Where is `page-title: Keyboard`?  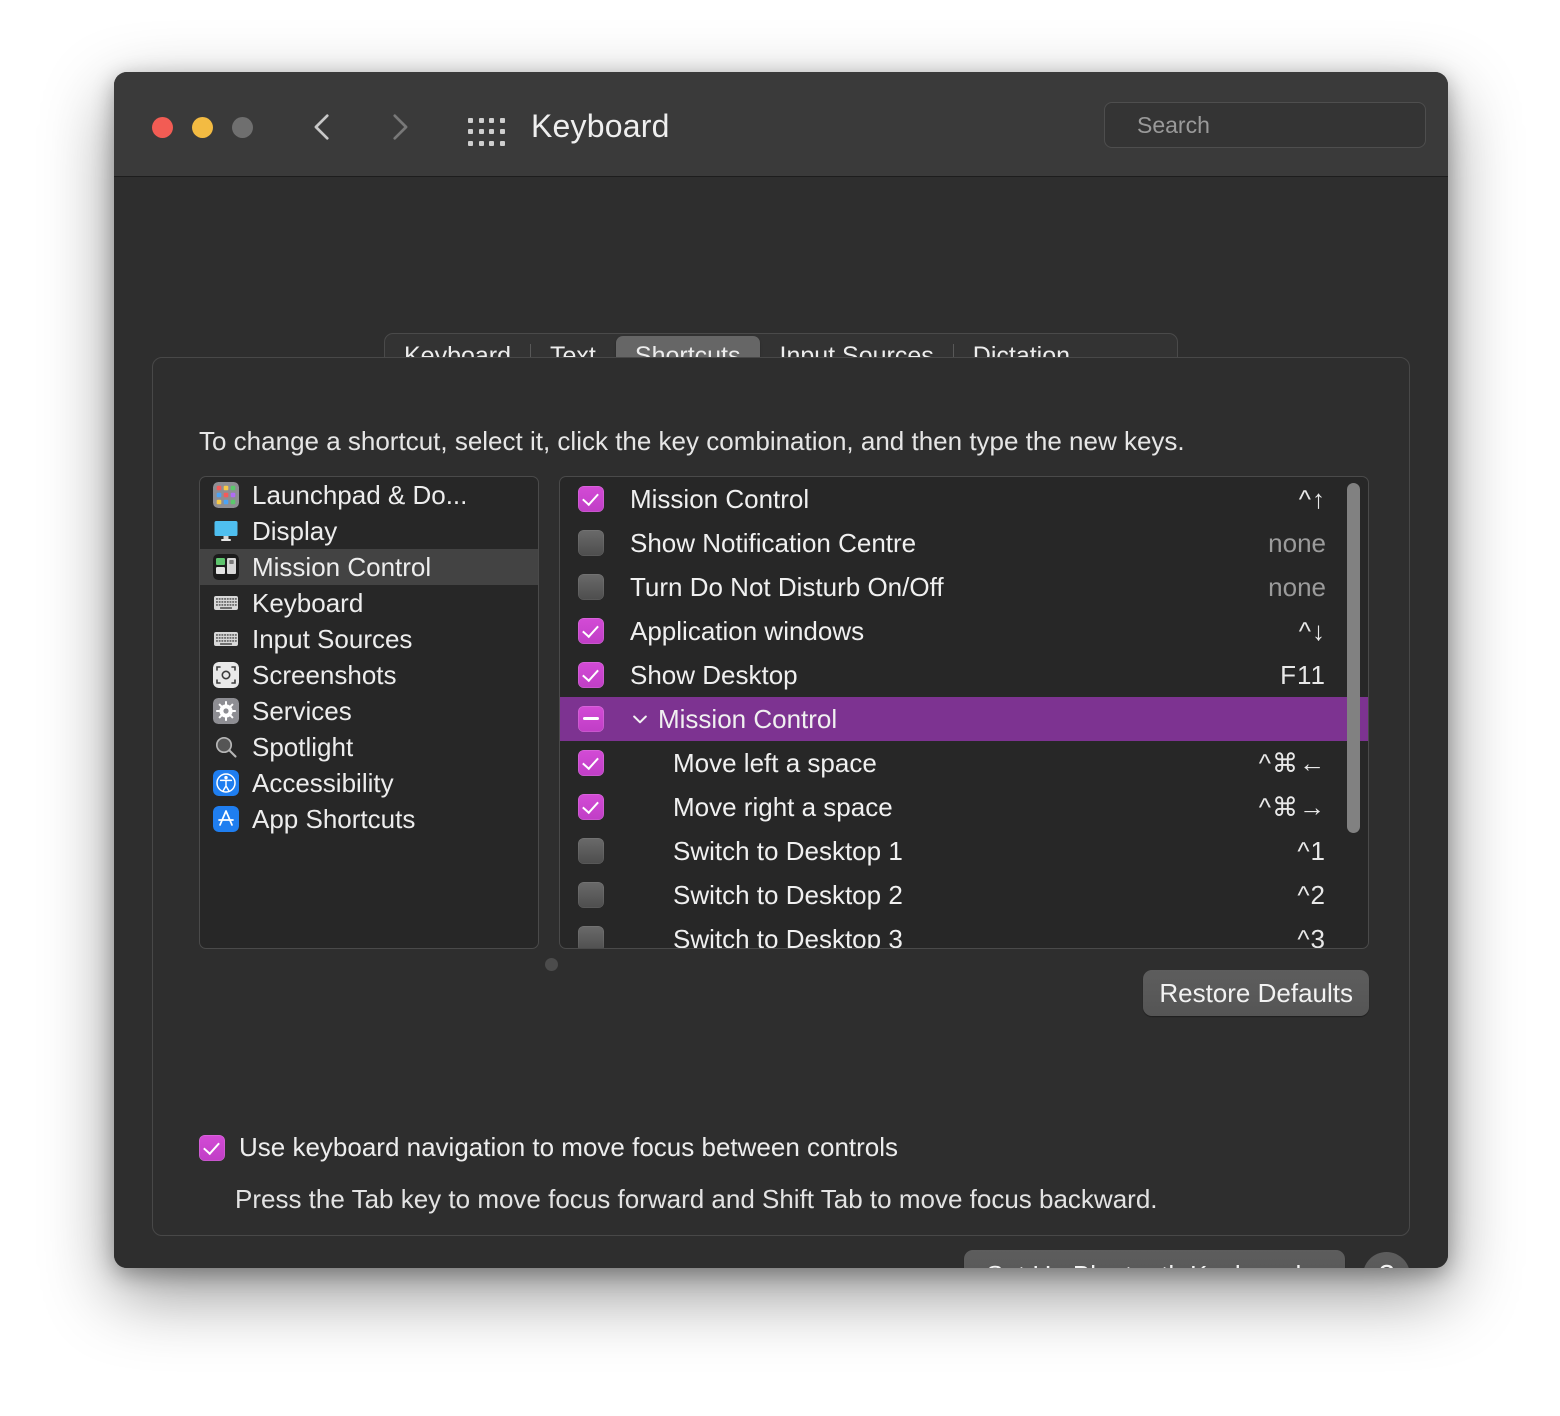 page-title: Keyboard is located at coordinates (600, 126).